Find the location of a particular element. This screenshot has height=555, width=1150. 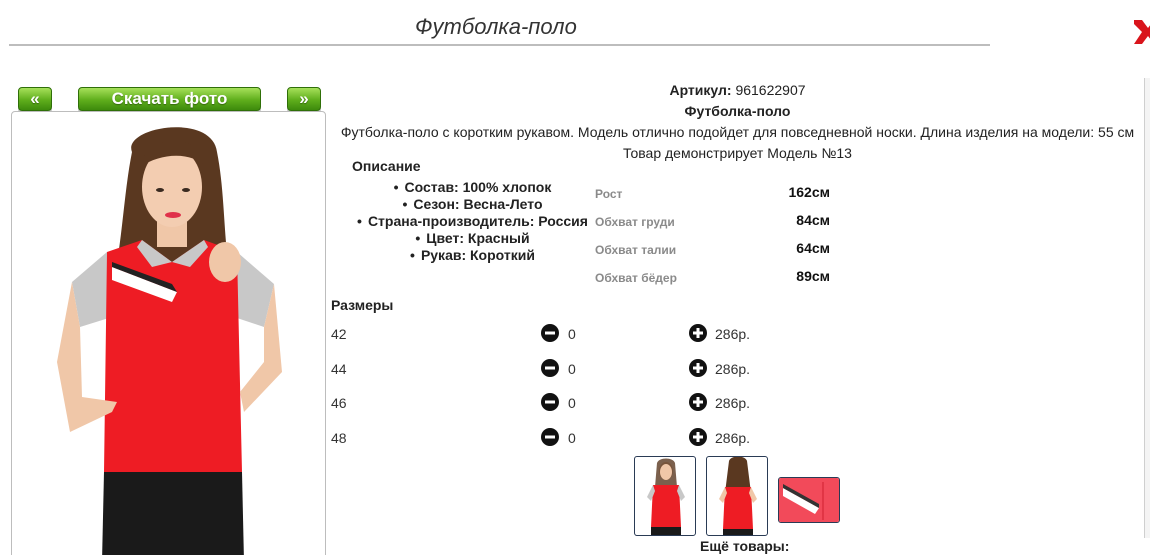

measurement-label: Обхват бёдер is located at coordinates (636, 278).